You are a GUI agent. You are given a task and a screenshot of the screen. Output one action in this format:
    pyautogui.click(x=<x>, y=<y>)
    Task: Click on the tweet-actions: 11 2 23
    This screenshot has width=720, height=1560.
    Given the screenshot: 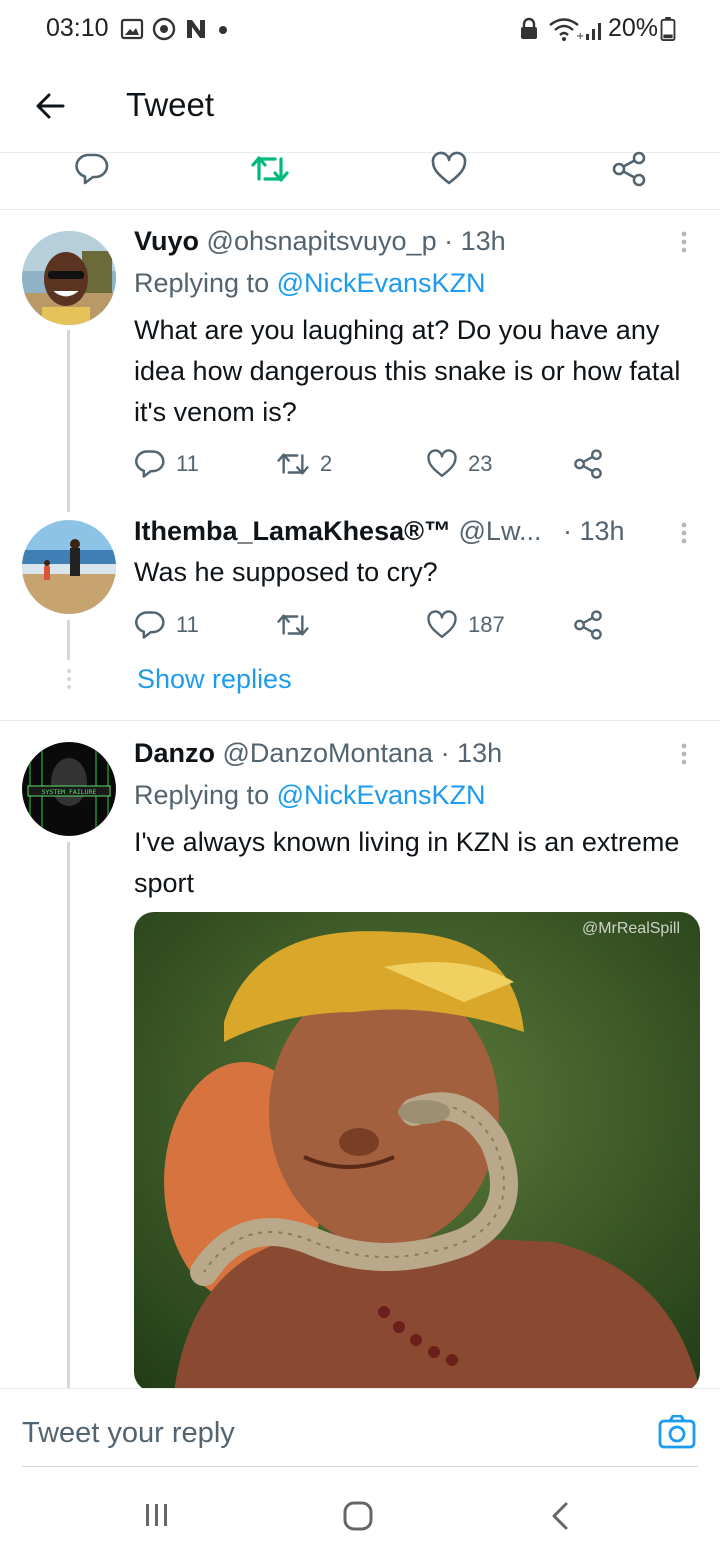 What is the action you would take?
    pyautogui.click(x=374, y=464)
    